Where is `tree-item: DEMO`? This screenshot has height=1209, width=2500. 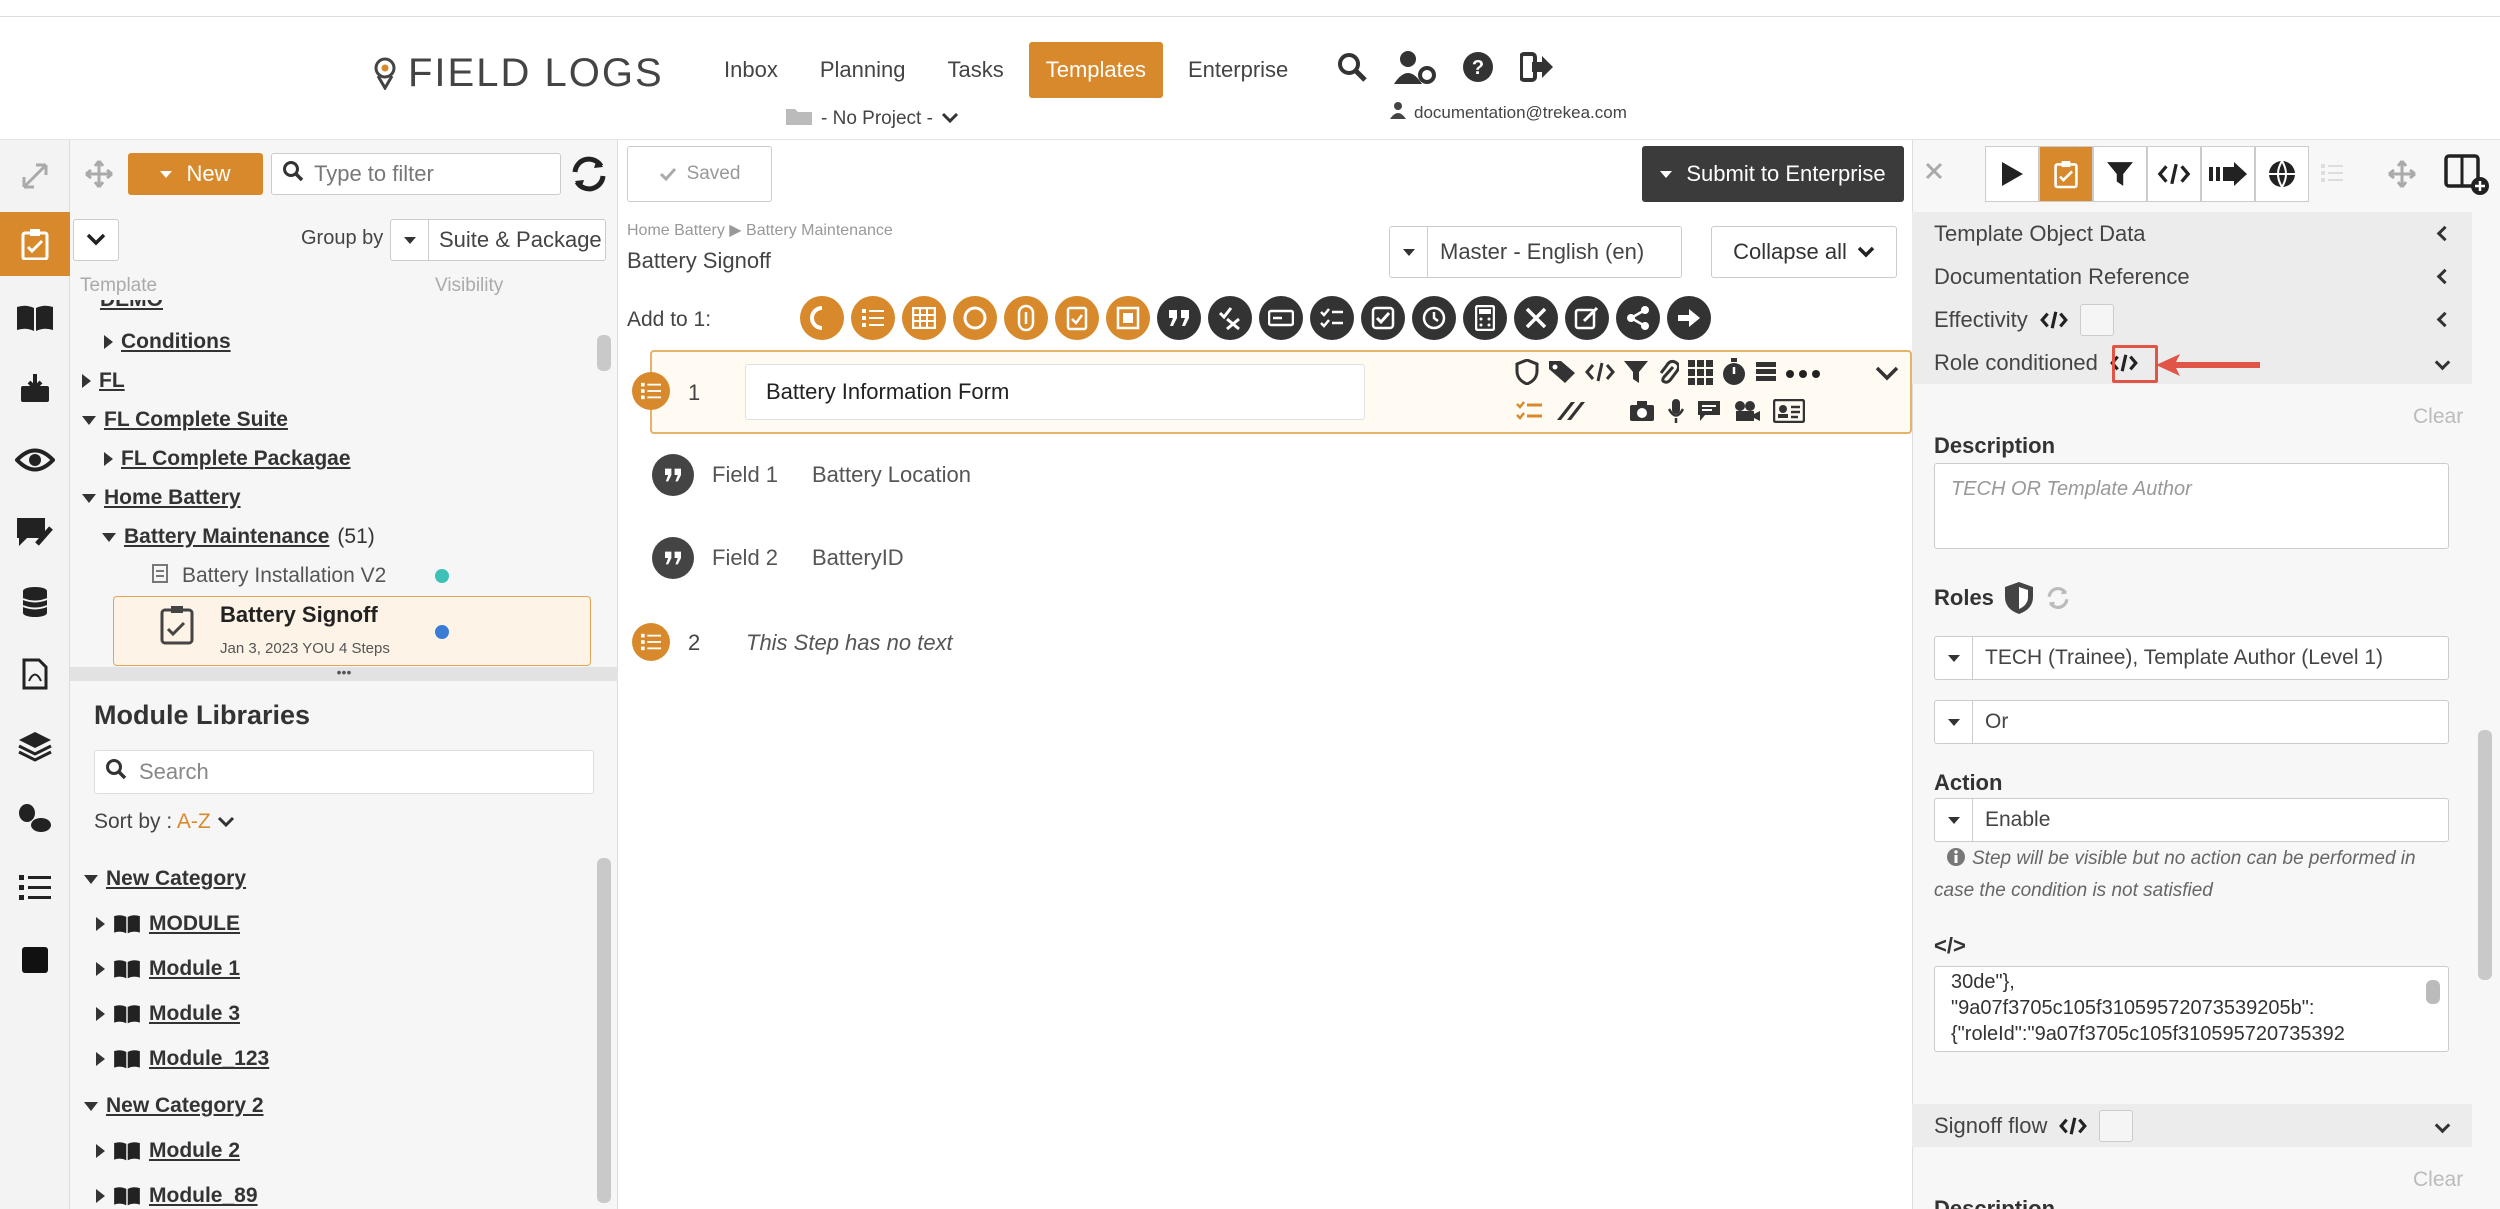
tree-item: DEMO is located at coordinates (131, 306).